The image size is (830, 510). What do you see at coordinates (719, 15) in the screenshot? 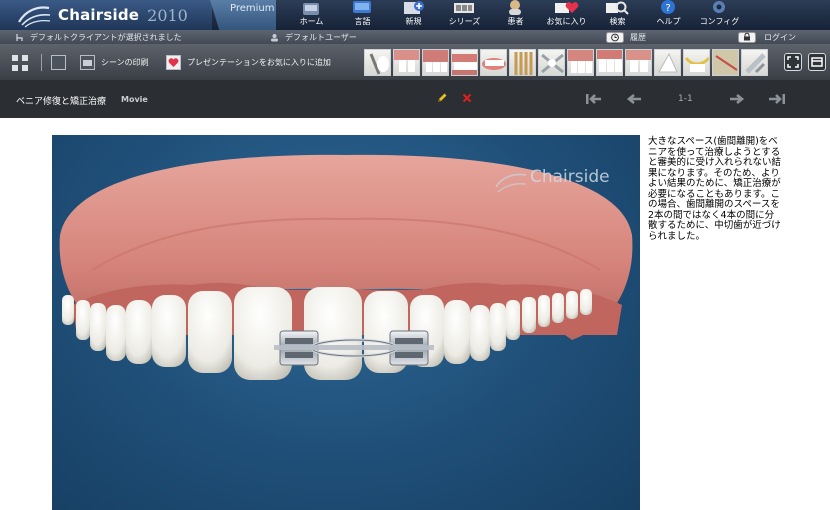
I see `nav-config-button: コンフィグ` at bounding box center [719, 15].